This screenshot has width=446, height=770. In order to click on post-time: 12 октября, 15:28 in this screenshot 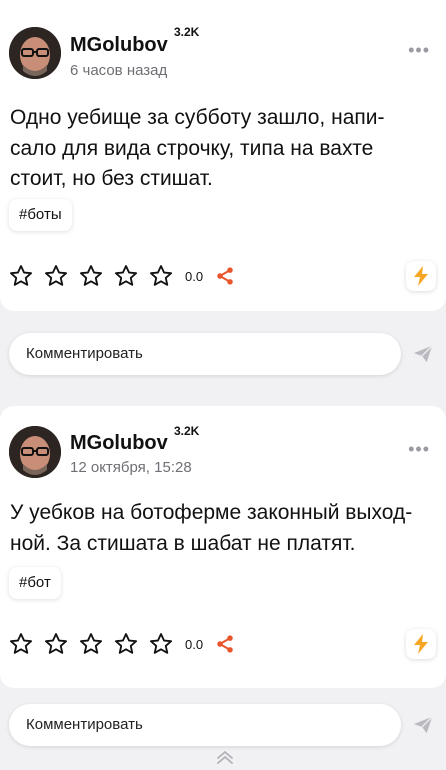, I will do `click(131, 467)`.